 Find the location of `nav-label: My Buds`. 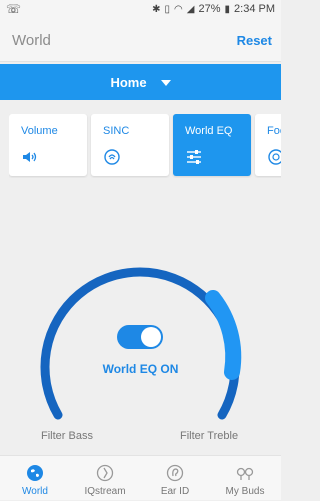

nav-label: My Buds is located at coordinates (245, 491).